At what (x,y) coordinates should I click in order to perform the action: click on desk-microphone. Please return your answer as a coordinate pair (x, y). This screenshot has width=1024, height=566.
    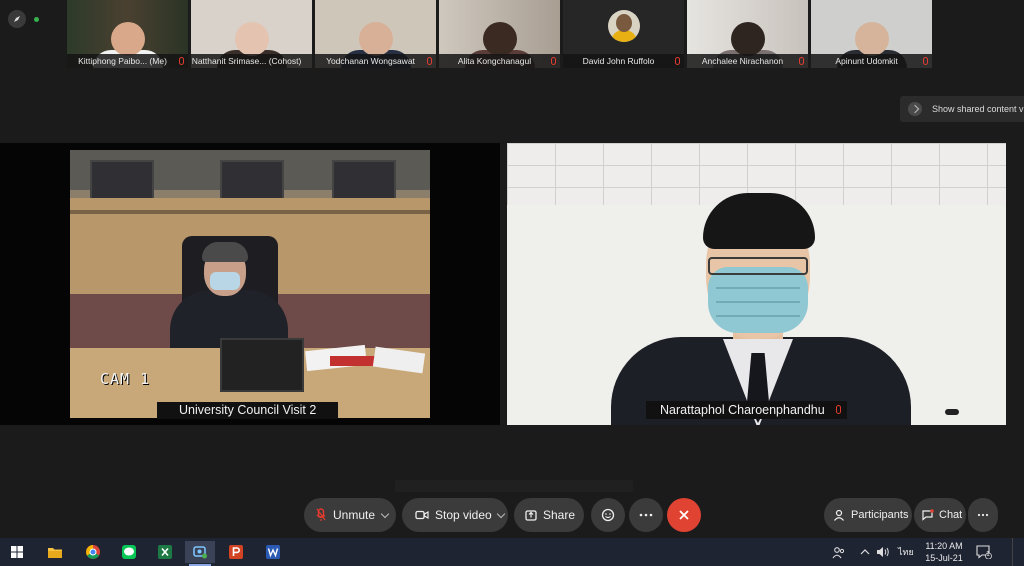
    Looking at the image, I should click on (952, 412).